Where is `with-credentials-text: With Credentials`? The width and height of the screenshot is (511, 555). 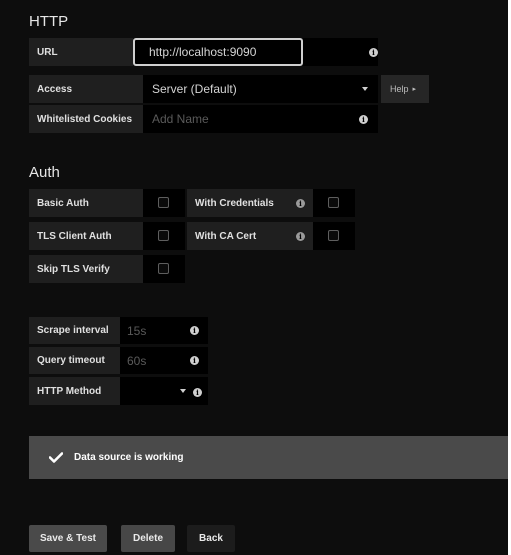
with-credentials-text: With Credentials is located at coordinates (234, 203).